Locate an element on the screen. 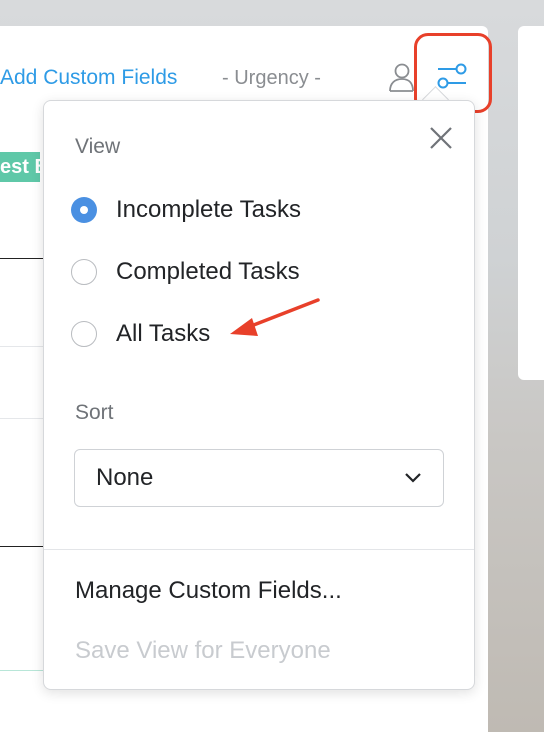 This screenshot has height=732, width=544. section-tag: est B is located at coordinates (20, 167).